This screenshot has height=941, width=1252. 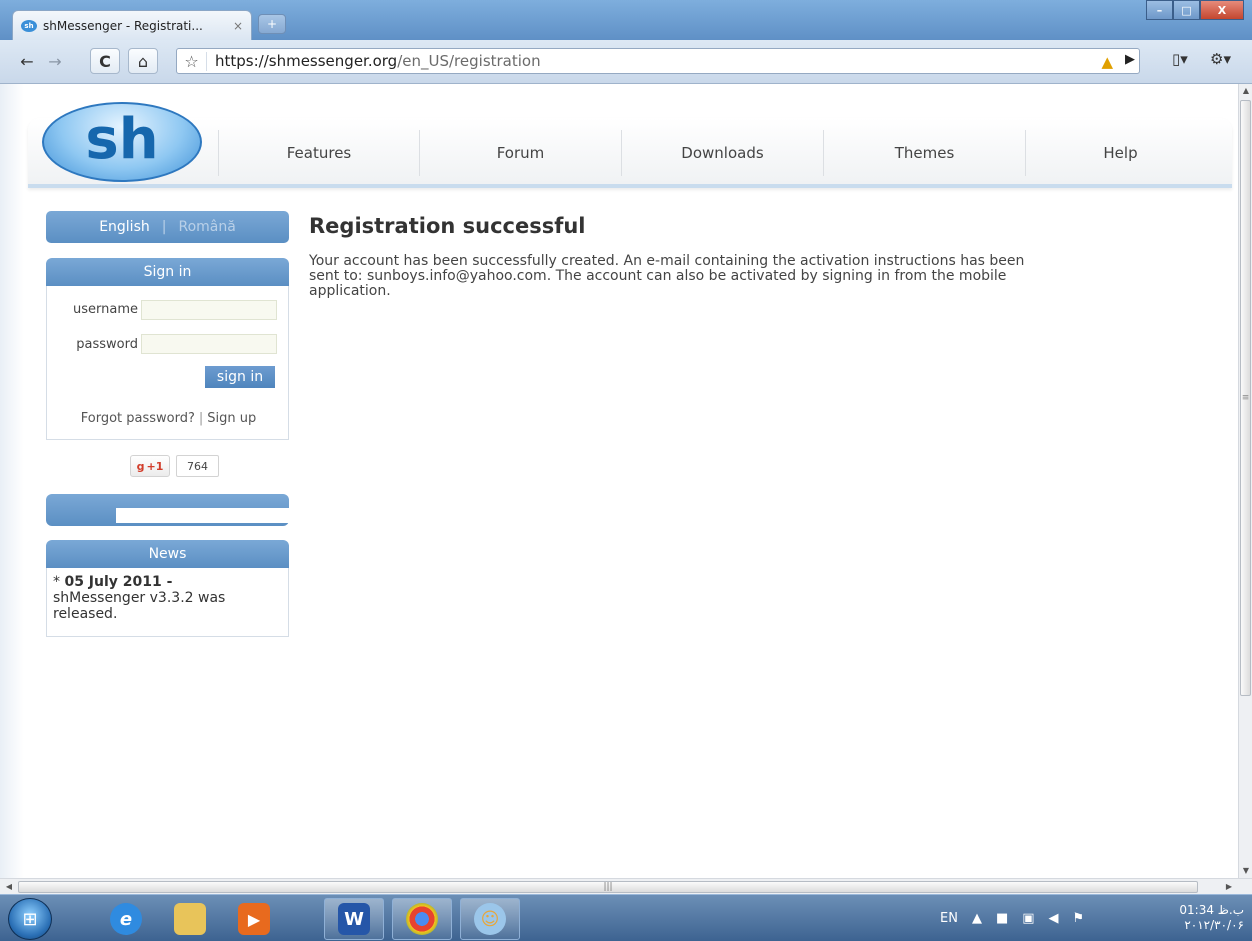 What do you see at coordinates (192, 61) in the screenshot?
I see `star-icon: ☆` at bounding box center [192, 61].